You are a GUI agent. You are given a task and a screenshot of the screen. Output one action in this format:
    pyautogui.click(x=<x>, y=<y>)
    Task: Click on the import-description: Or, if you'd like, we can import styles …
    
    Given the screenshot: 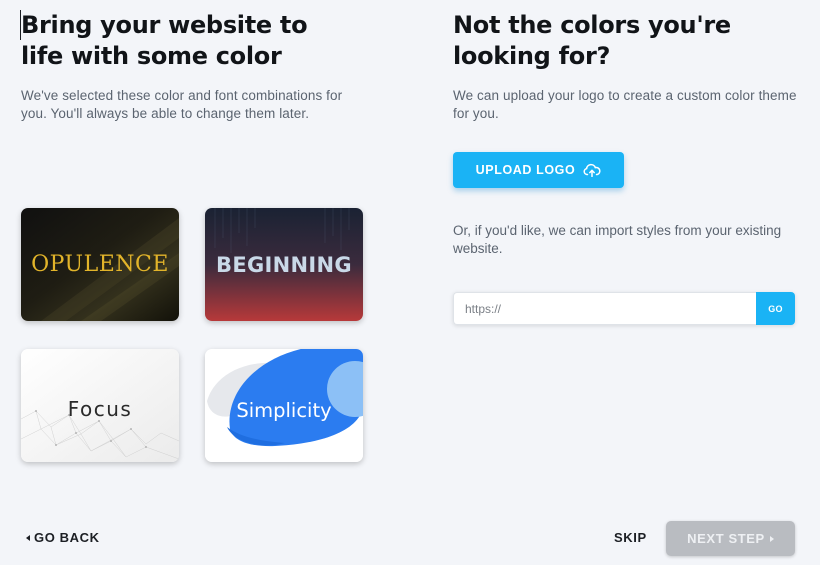 What is the action you would take?
    pyautogui.click(x=617, y=239)
    